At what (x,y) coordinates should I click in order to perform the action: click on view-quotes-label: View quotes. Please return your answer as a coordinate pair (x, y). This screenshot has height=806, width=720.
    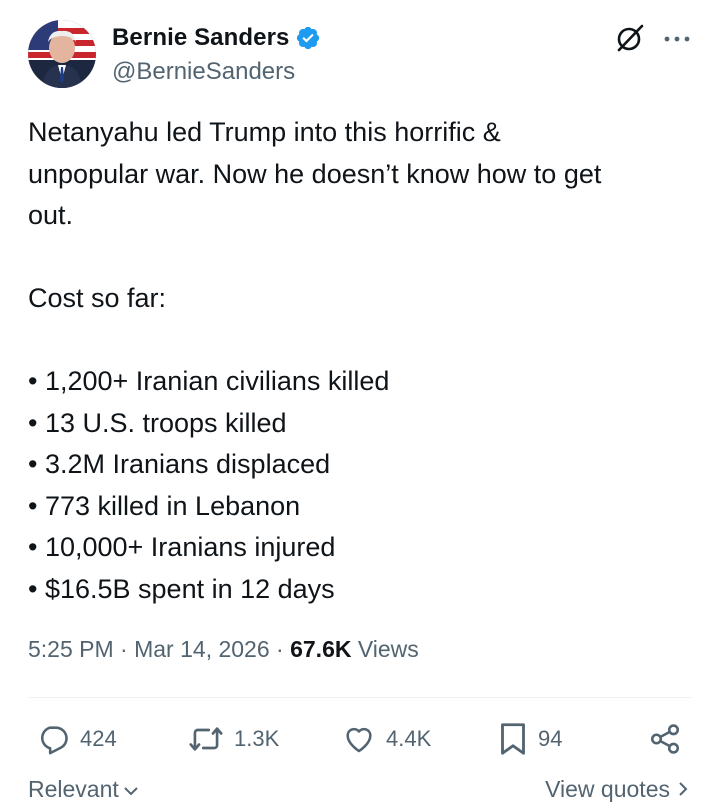
    Looking at the image, I should click on (607, 789).